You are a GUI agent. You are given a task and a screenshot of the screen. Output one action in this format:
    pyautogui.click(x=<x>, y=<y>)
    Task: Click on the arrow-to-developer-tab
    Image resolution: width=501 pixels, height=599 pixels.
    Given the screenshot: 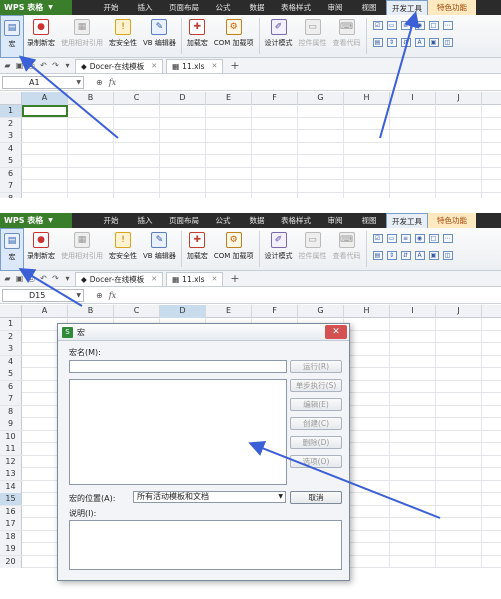 What is the action you would take?
    pyautogui.click(x=399, y=75)
    